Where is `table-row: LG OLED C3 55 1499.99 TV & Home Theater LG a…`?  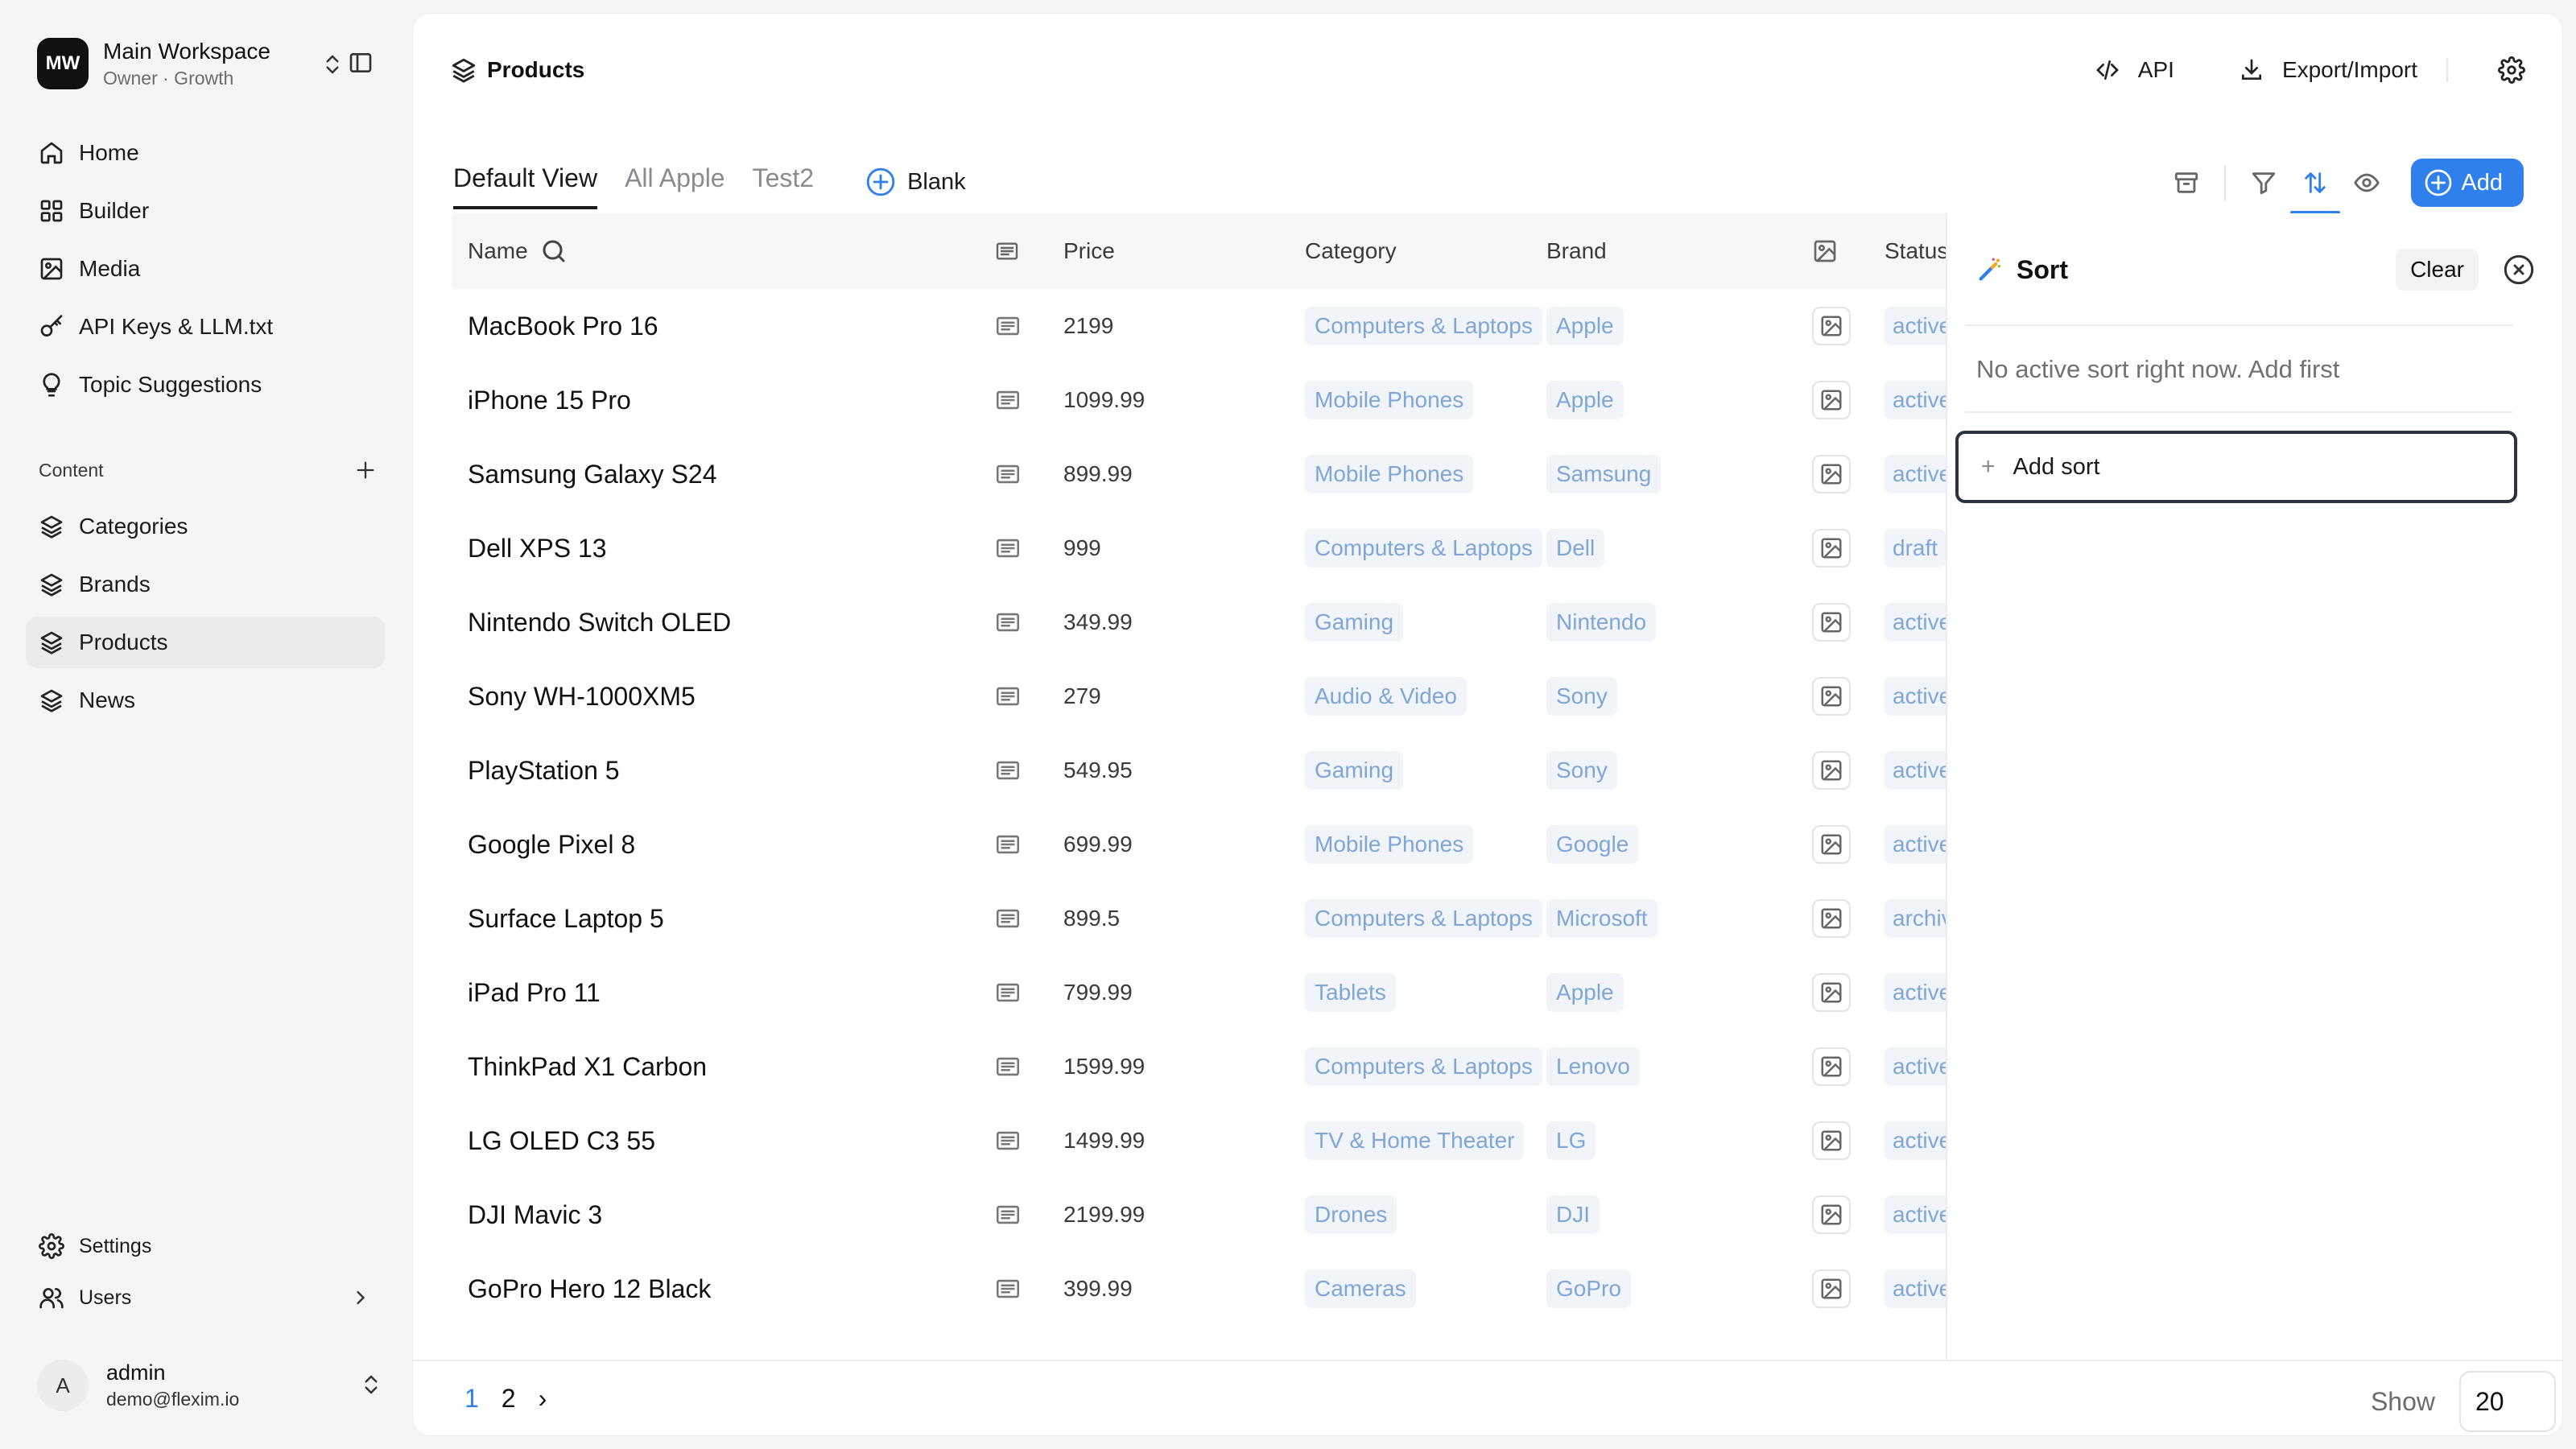 table-row: LG OLED C3 55 1499.99 TV & Home Theater LG a… is located at coordinates (1199, 1141).